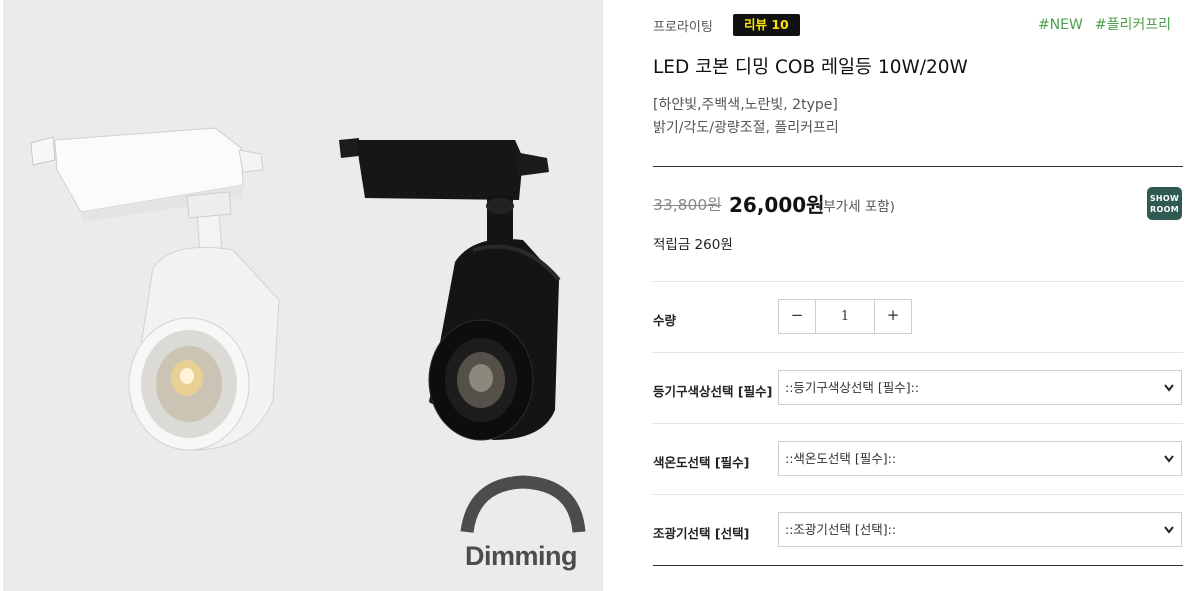 The width and height of the screenshot is (1199, 591). Describe the element at coordinates (980, 529) in the screenshot. I see `dimmer-select: ::조광기선택 [선택]::` at that location.